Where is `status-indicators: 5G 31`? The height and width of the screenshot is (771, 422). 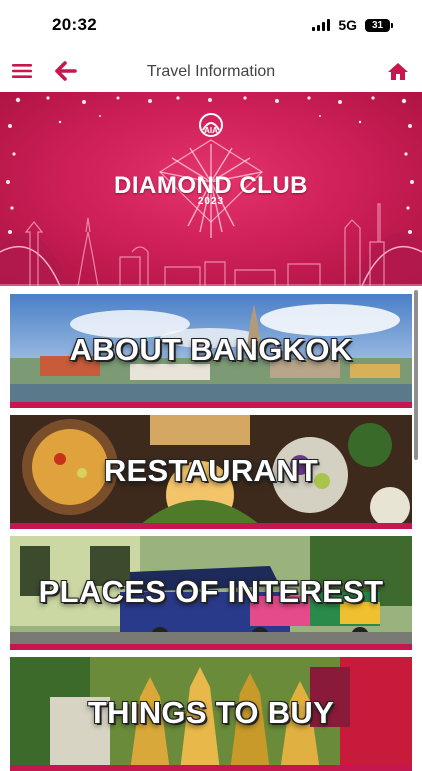
status-indicators: 5G 31 is located at coordinates (352, 25).